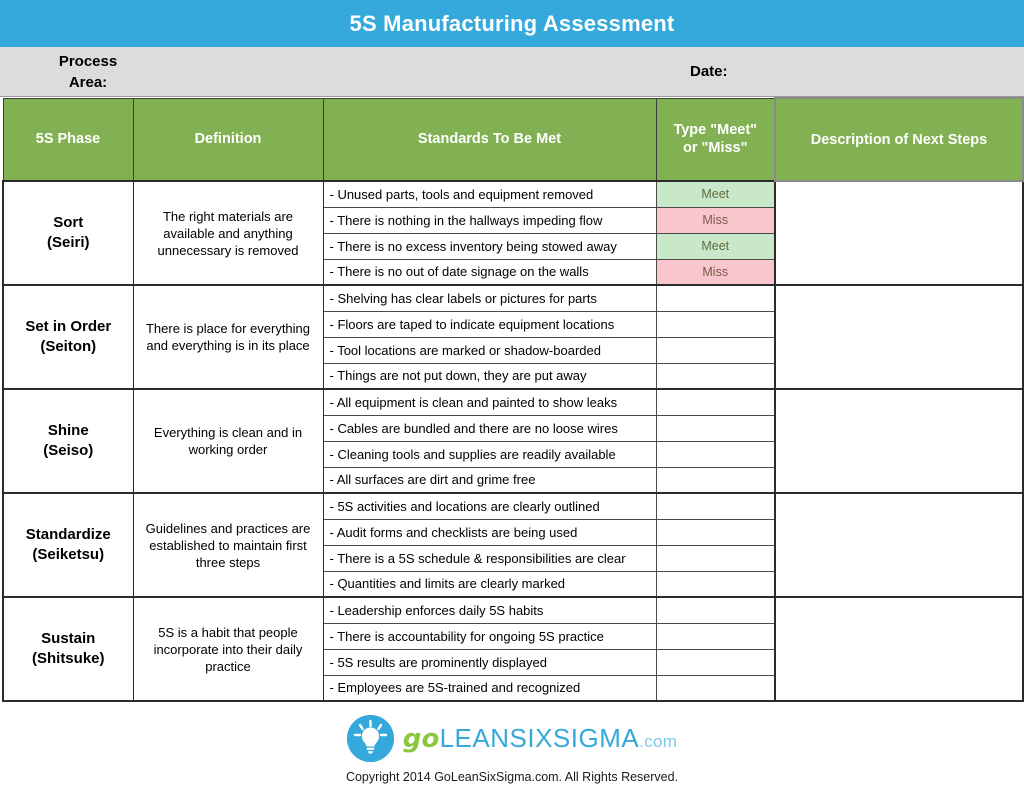  What do you see at coordinates (715, 139) in the screenshot?
I see `column-header-type: Type "Meet" or "Miss"` at bounding box center [715, 139].